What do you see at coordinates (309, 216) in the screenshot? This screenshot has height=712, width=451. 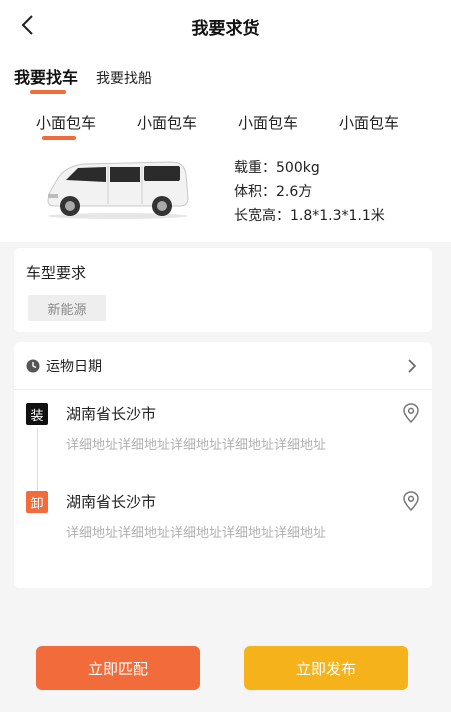 I see `spec-dimensions: 长宽高：1.8*1.3*1.1米` at bounding box center [309, 216].